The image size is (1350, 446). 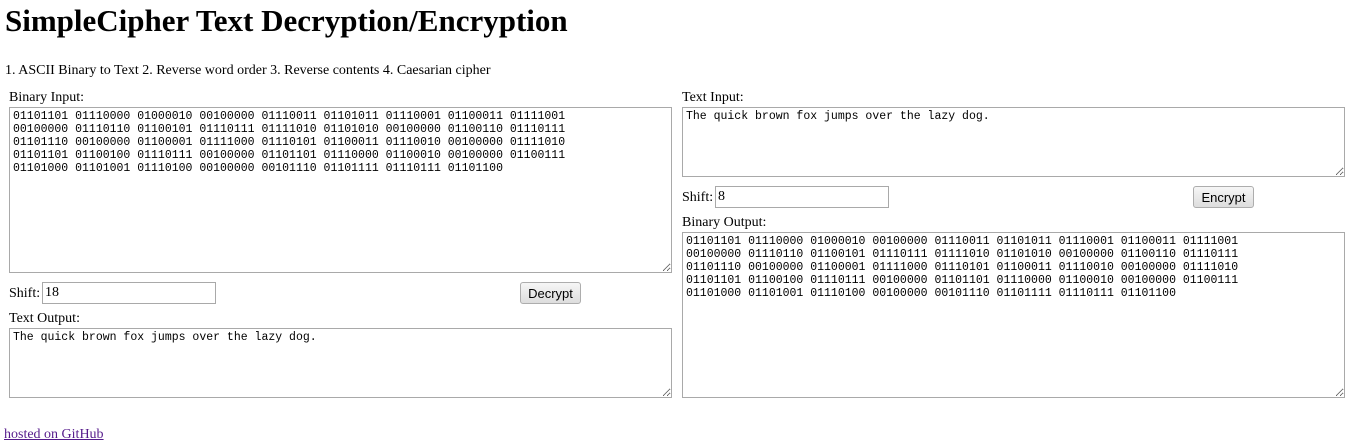 What do you see at coordinates (129, 293) in the screenshot?
I see `decrypt-shift-input` at bounding box center [129, 293].